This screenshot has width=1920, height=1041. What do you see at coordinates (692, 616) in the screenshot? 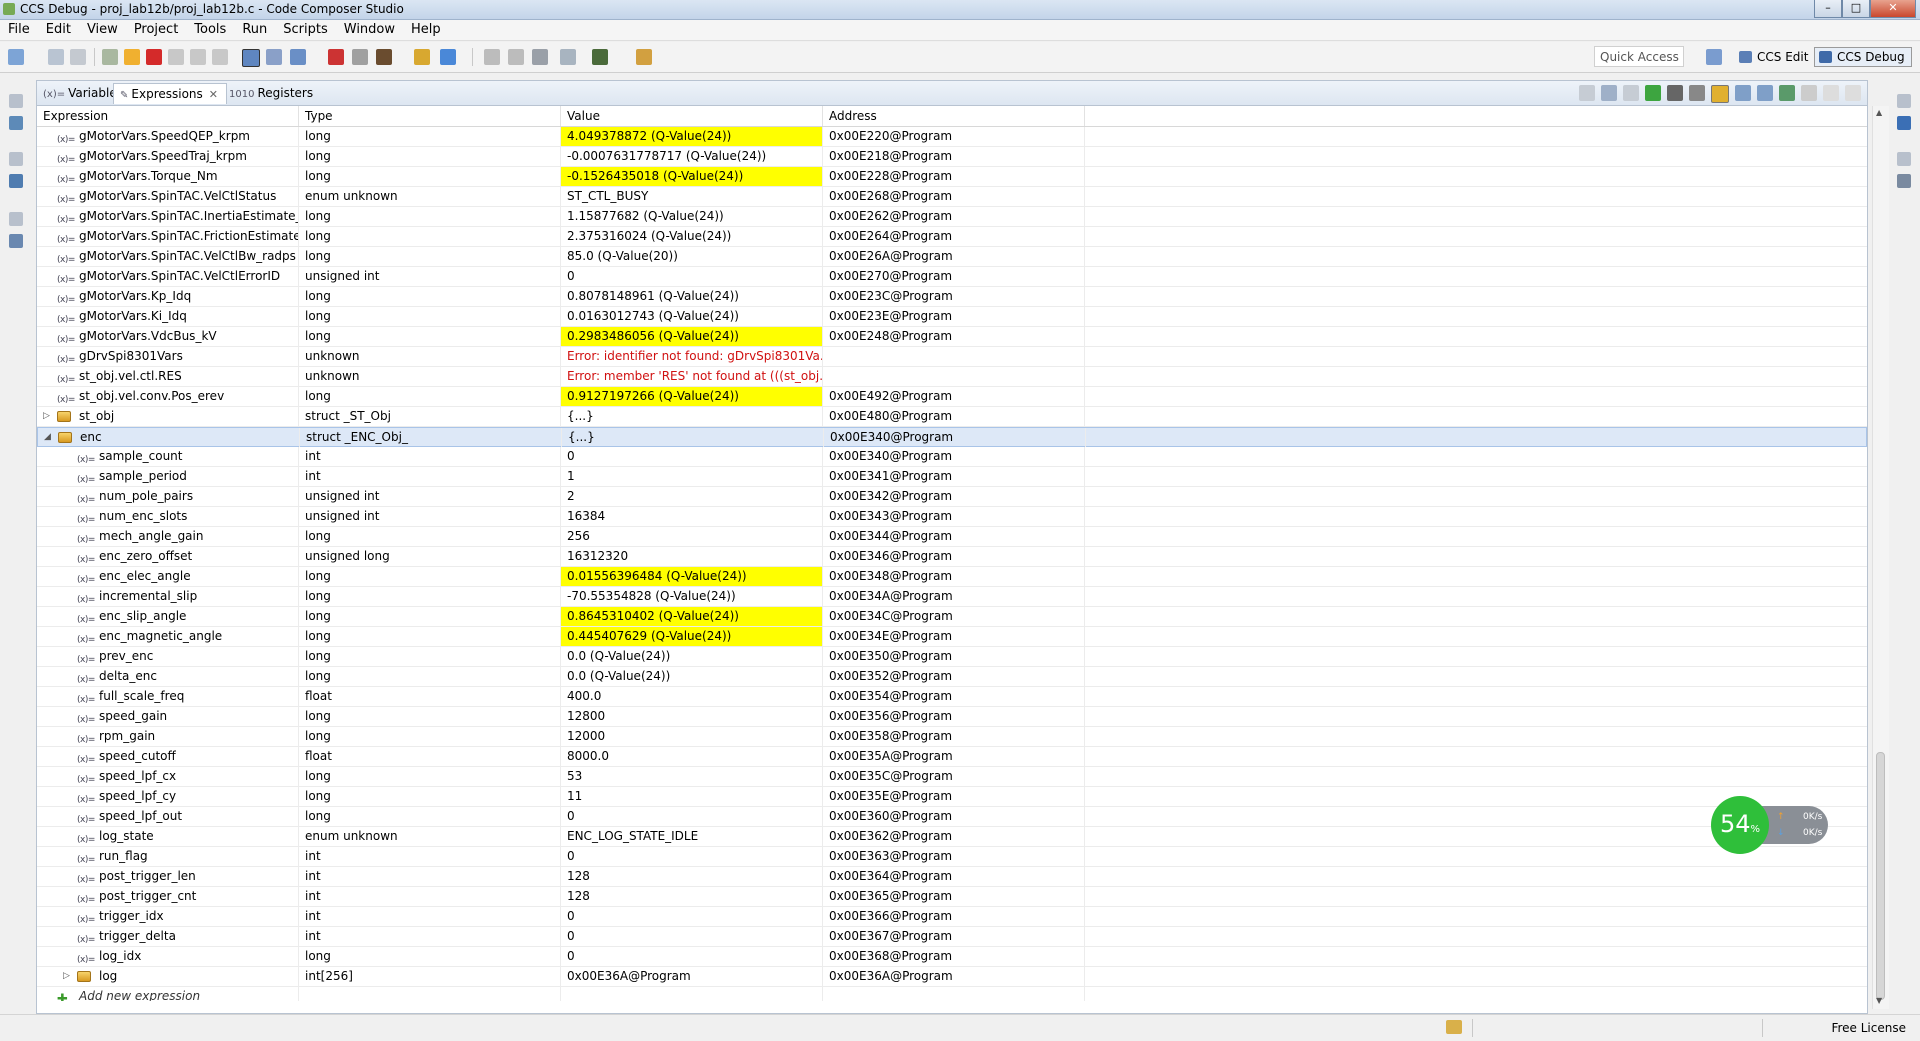
I see `value-cell: 0.8645310402 (Q-Value(24))` at bounding box center [692, 616].